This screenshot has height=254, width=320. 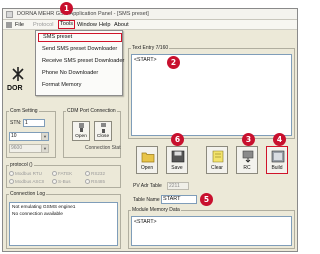 What do you see at coordinates (24, 111) in the screenshot?
I see `com-setting-legend: Com Setting` at bounding box center [24, 111].